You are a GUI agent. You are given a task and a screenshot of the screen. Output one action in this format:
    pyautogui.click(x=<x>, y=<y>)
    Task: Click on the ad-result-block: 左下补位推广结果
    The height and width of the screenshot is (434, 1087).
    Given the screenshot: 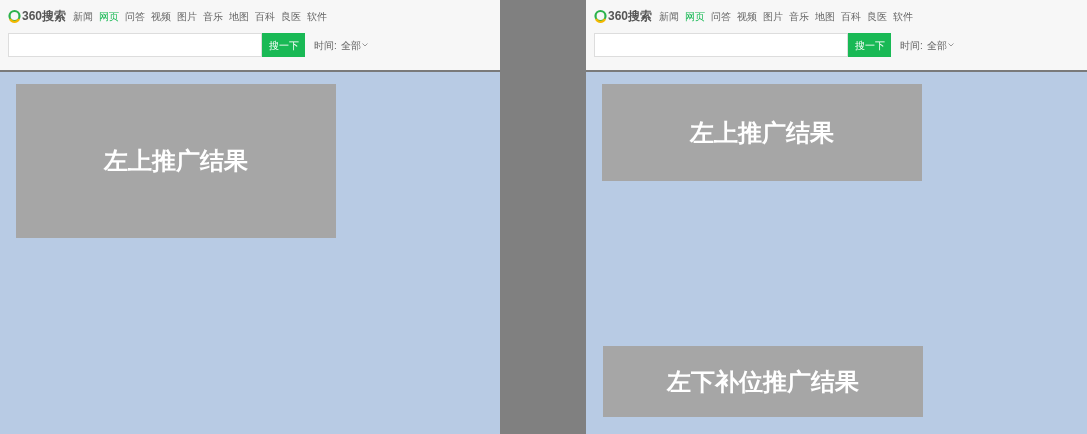 What is the action you would take?
    pyautogui.click(x=763, y=381)
    